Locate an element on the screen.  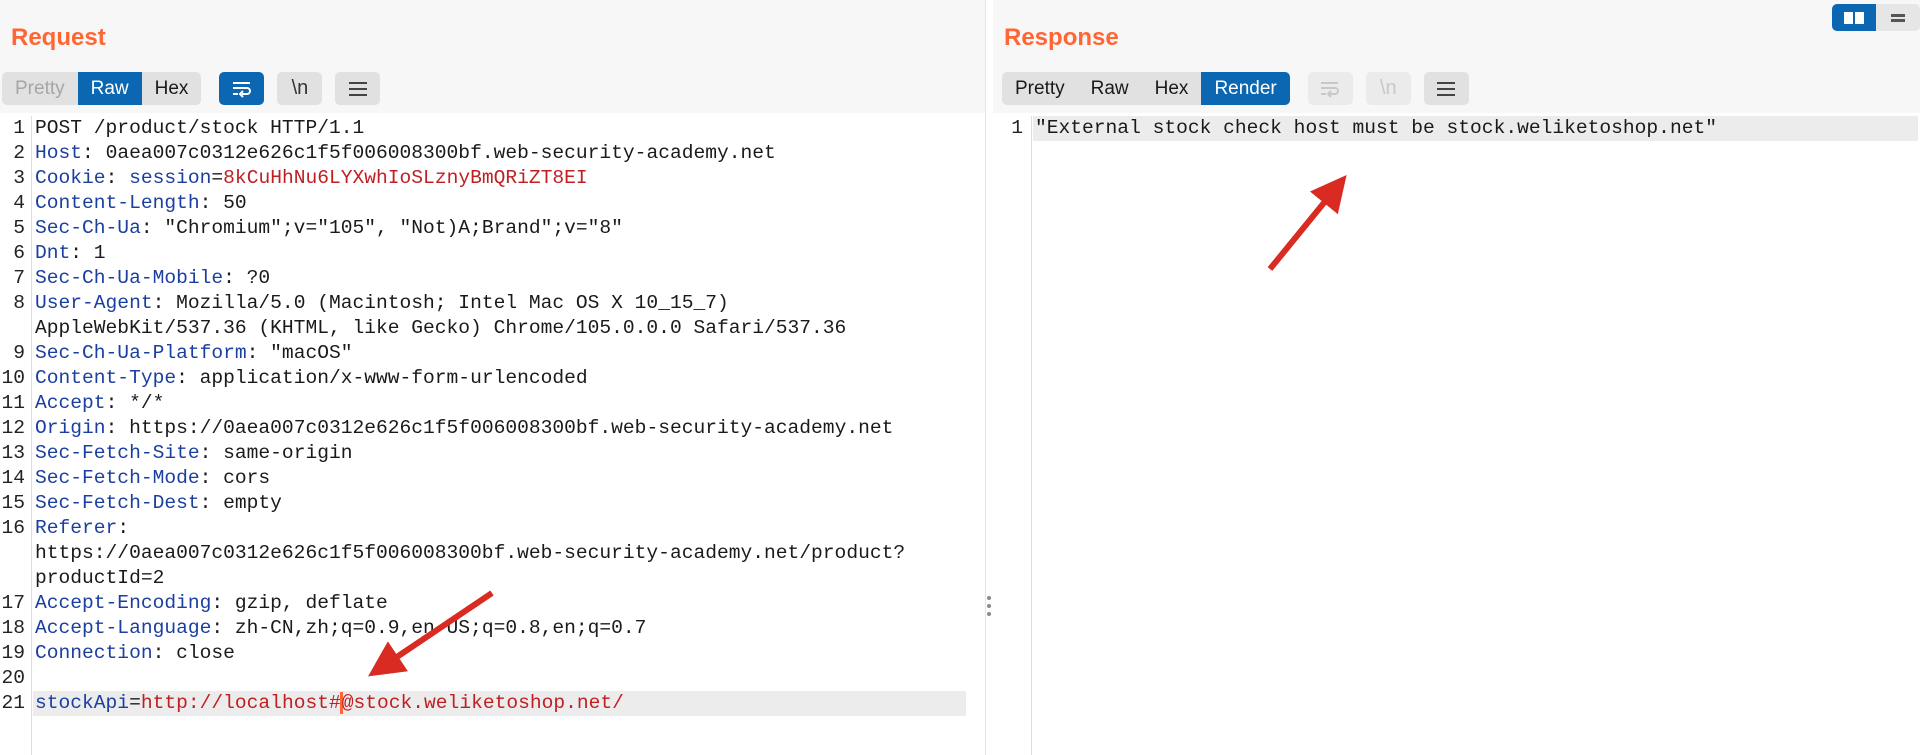
request-toolbar: Pretty Raw Hex \n is located at coordinates (191, 88).